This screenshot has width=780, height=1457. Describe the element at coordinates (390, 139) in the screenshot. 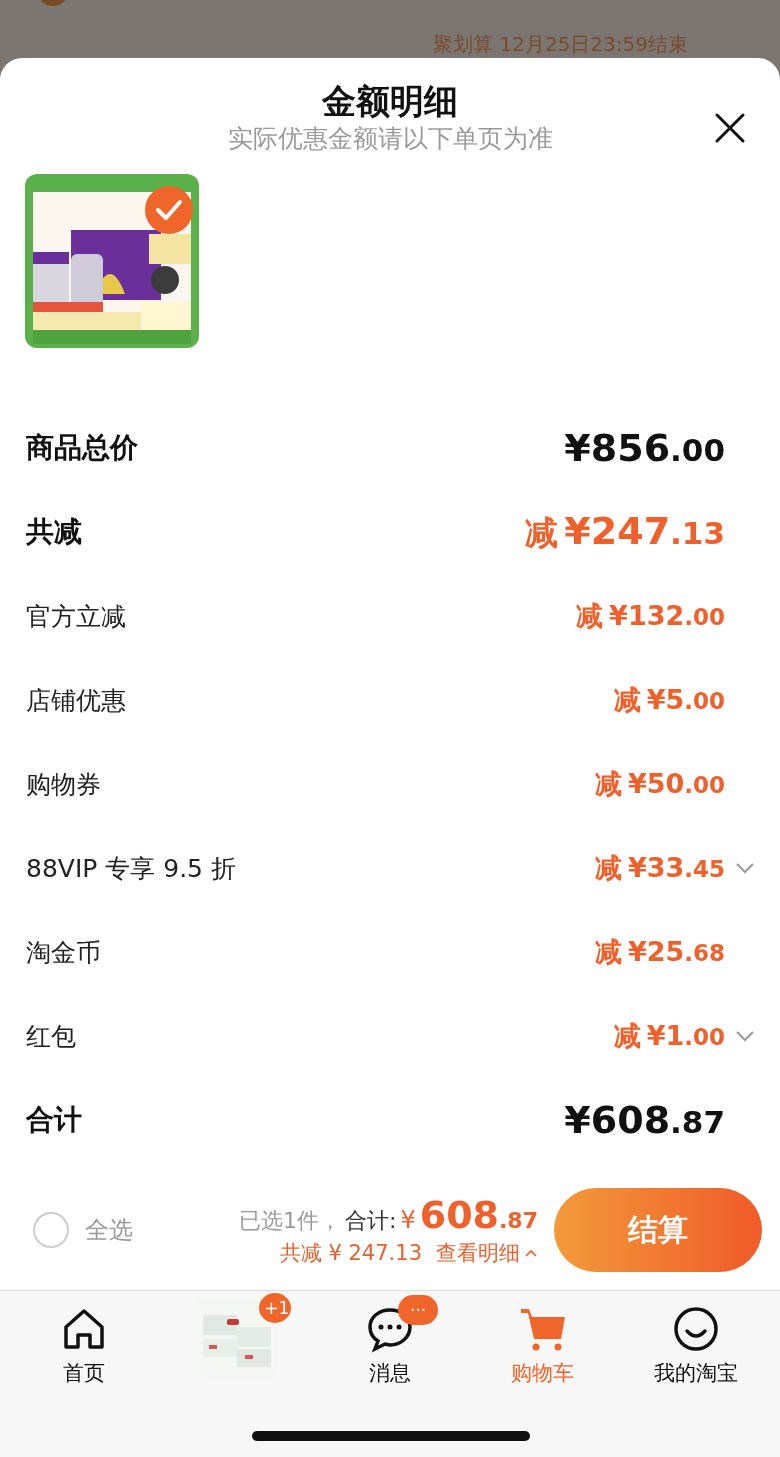

I see `sheet-subtitle: 实际优惠金额请以下单页为准` at that location.